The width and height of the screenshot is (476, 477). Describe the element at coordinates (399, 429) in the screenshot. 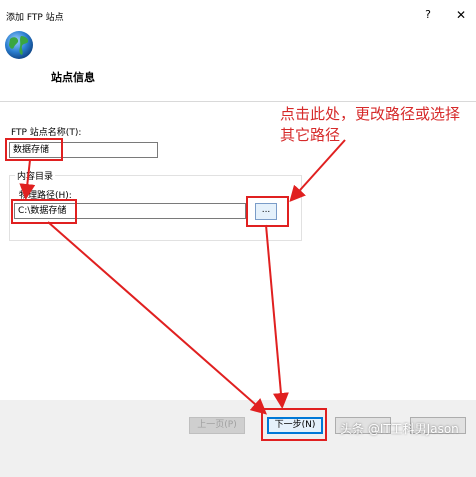

I see `watermark: 头条 @IT工科男Jason` at that location.